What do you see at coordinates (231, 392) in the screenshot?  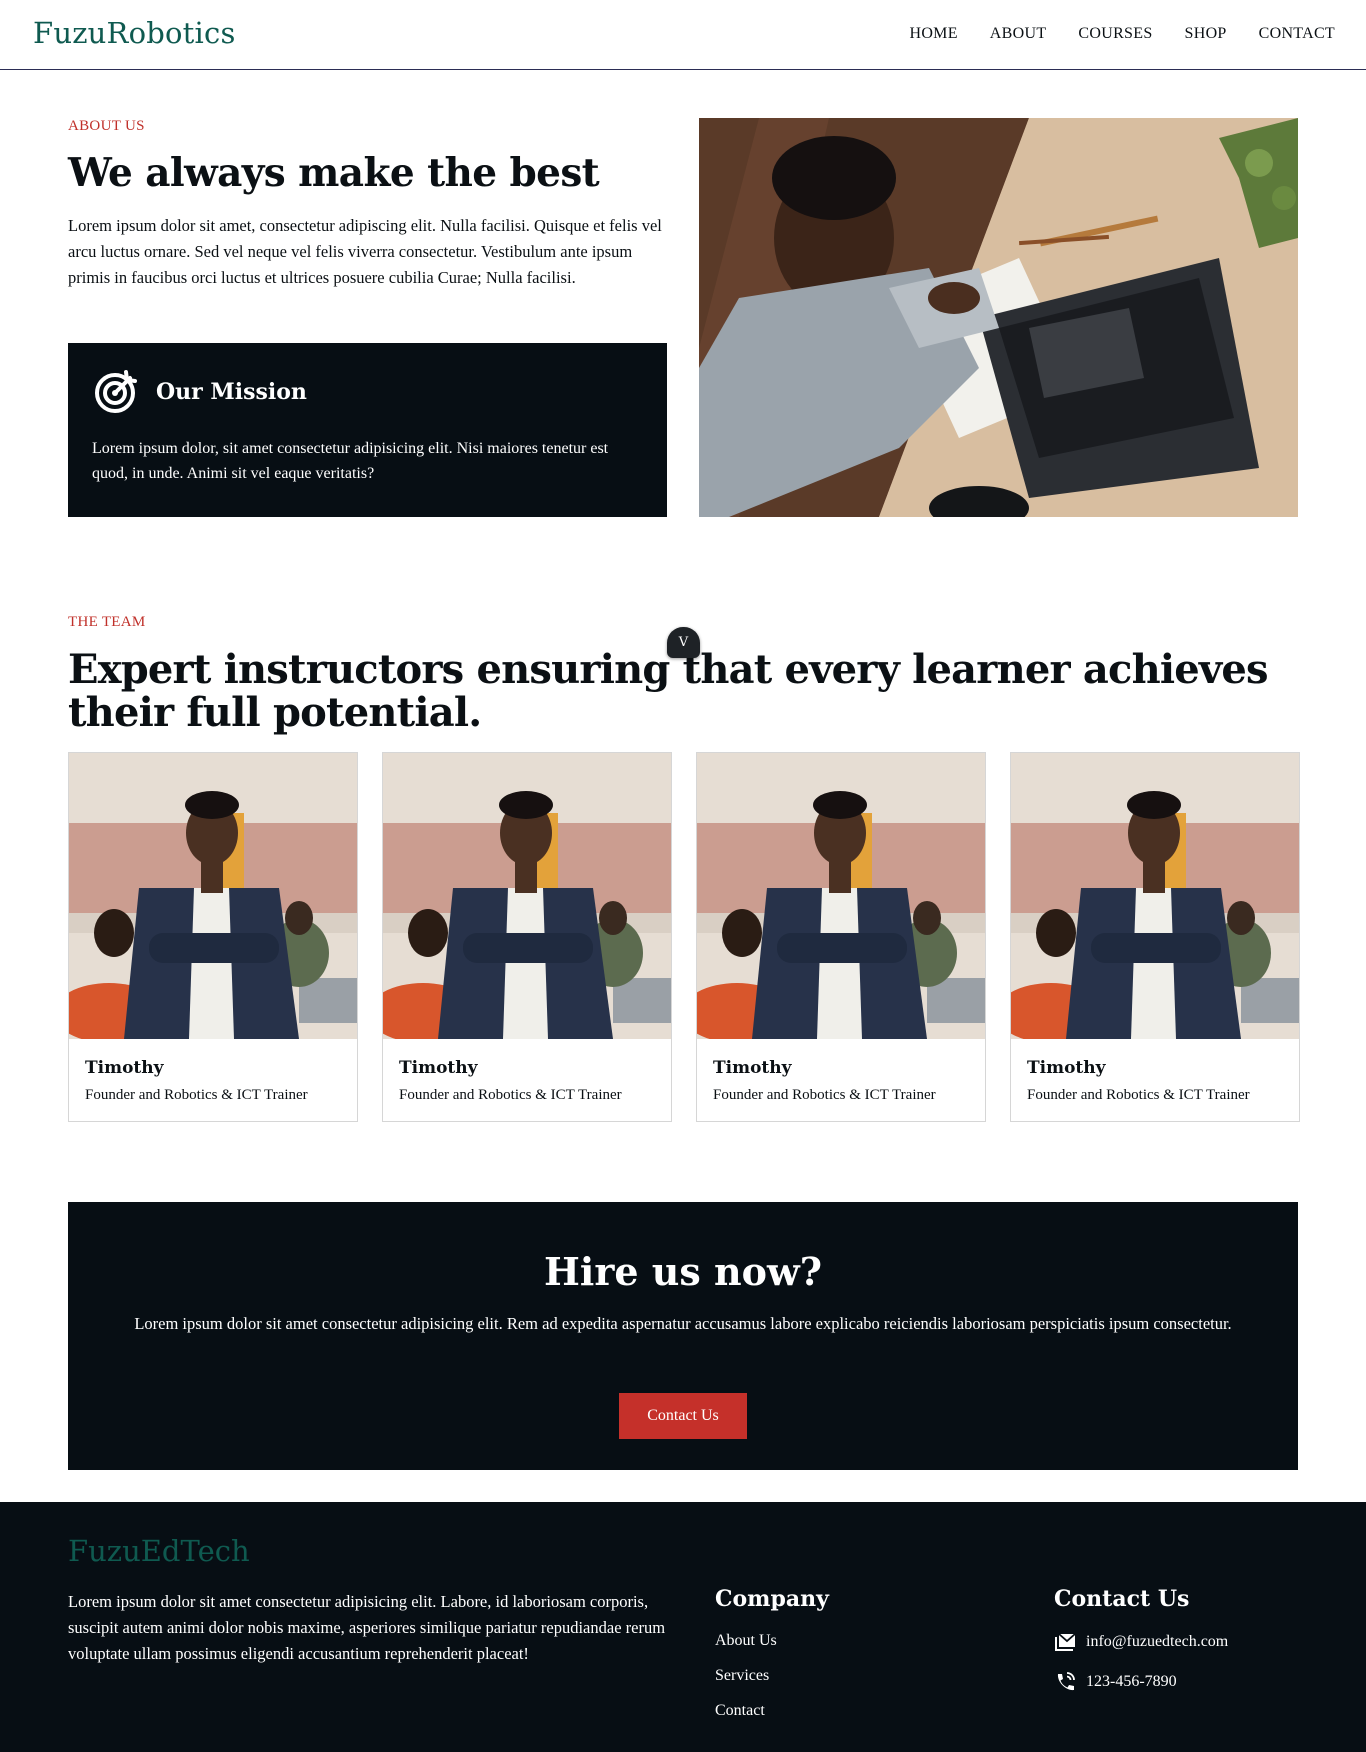 I see `mission-title: Our Mission` at bounding box center [231, 392].